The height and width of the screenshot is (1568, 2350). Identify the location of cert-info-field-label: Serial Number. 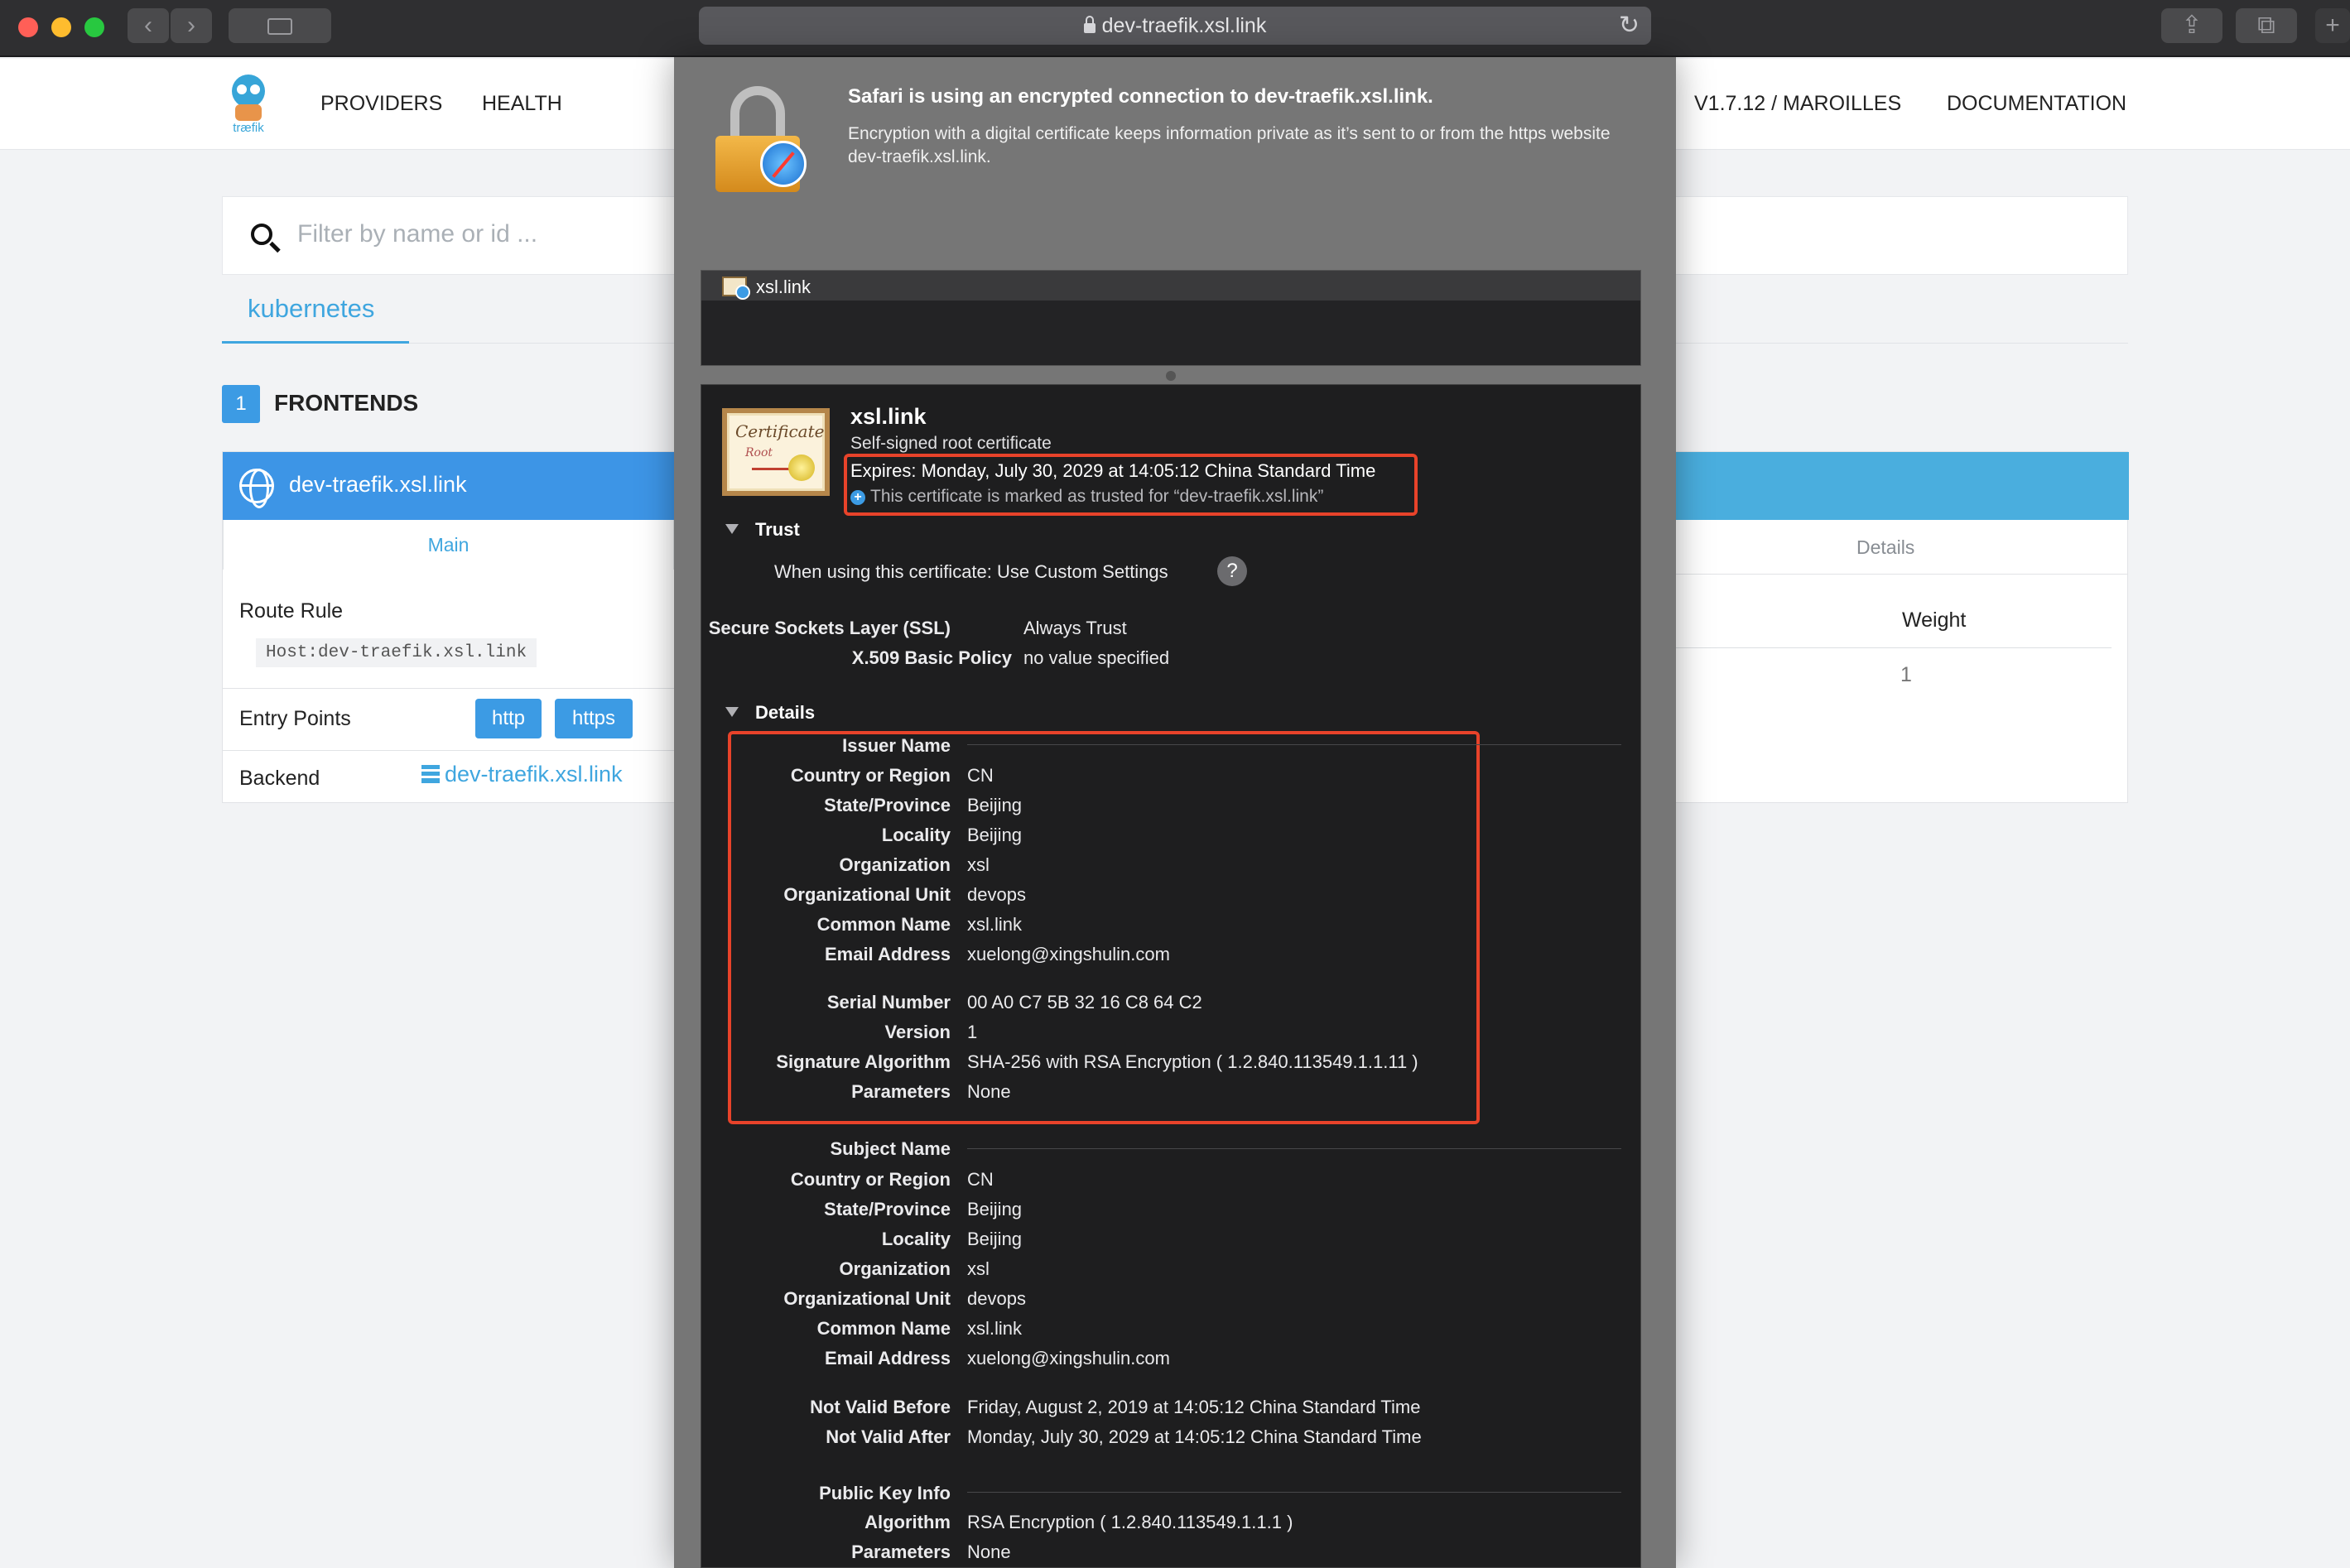
(888, 1002).